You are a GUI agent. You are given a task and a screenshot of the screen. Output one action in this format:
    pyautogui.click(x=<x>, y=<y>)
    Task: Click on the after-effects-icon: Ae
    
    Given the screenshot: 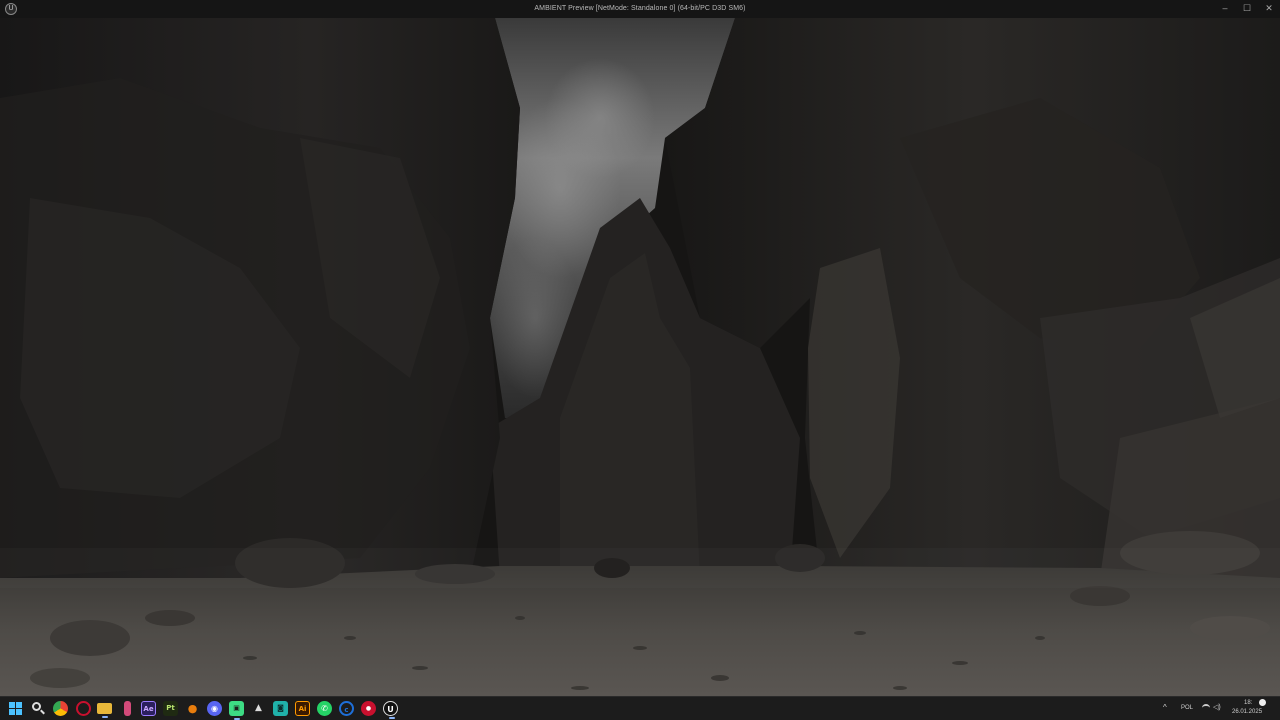 What is the action you would take?
    pyautogui.click(x=148, y=708)
    